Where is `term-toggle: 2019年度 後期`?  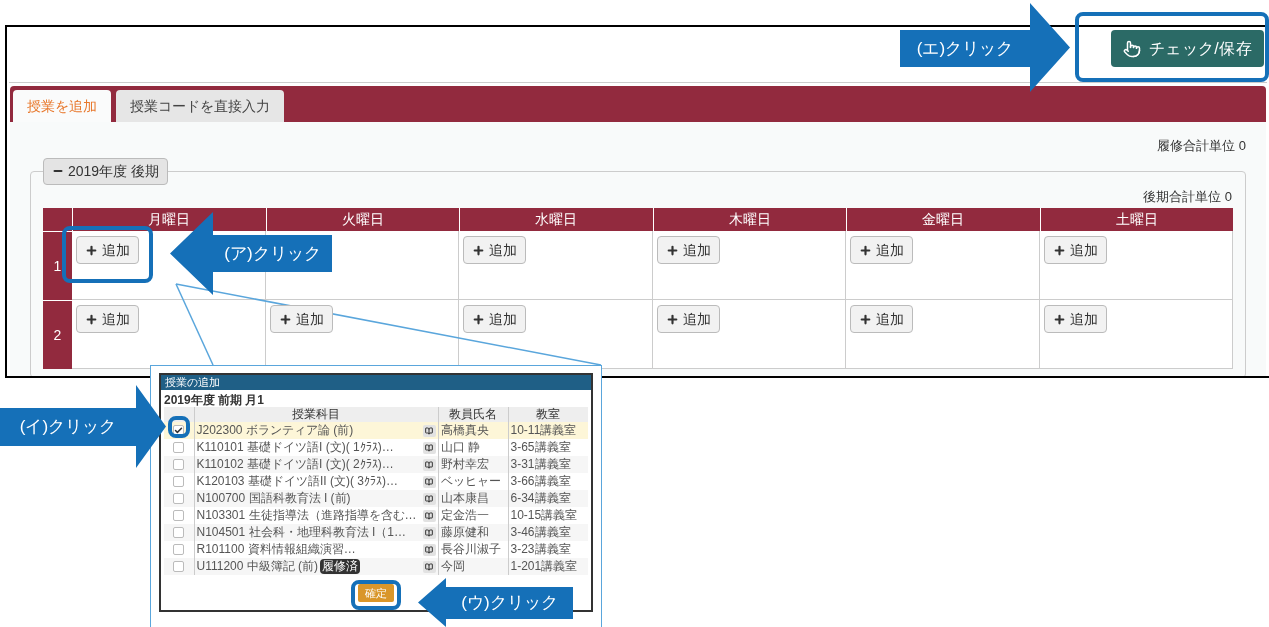 term-toggle: 2019年度 後期 is located at coordinates (106, 171).